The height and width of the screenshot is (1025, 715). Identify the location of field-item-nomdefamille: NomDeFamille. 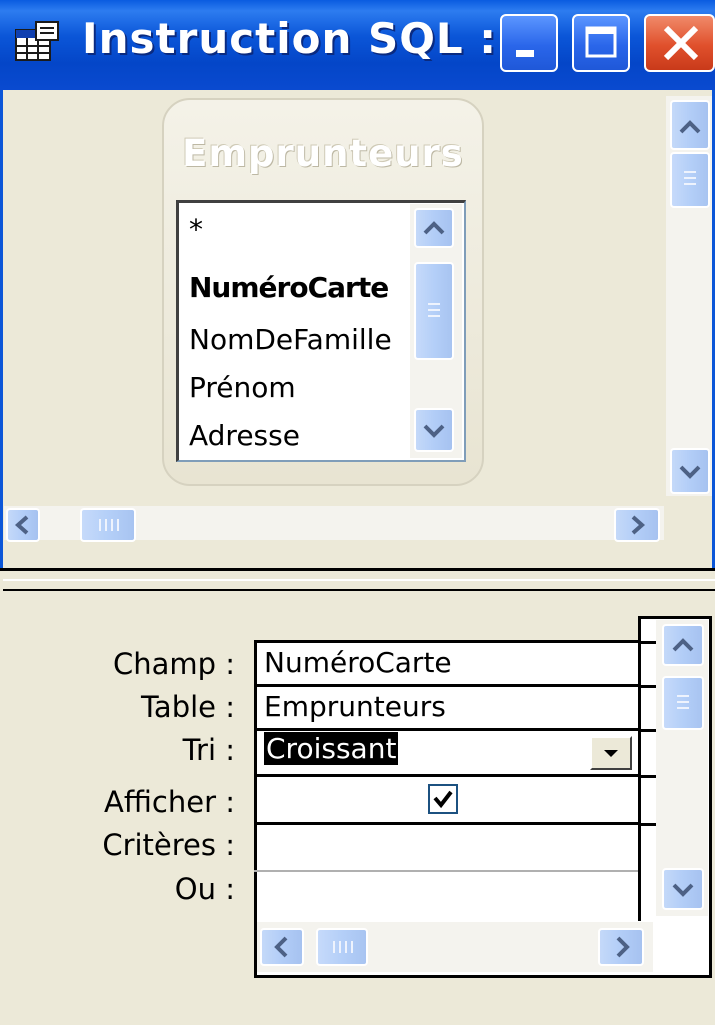
(290, 339).